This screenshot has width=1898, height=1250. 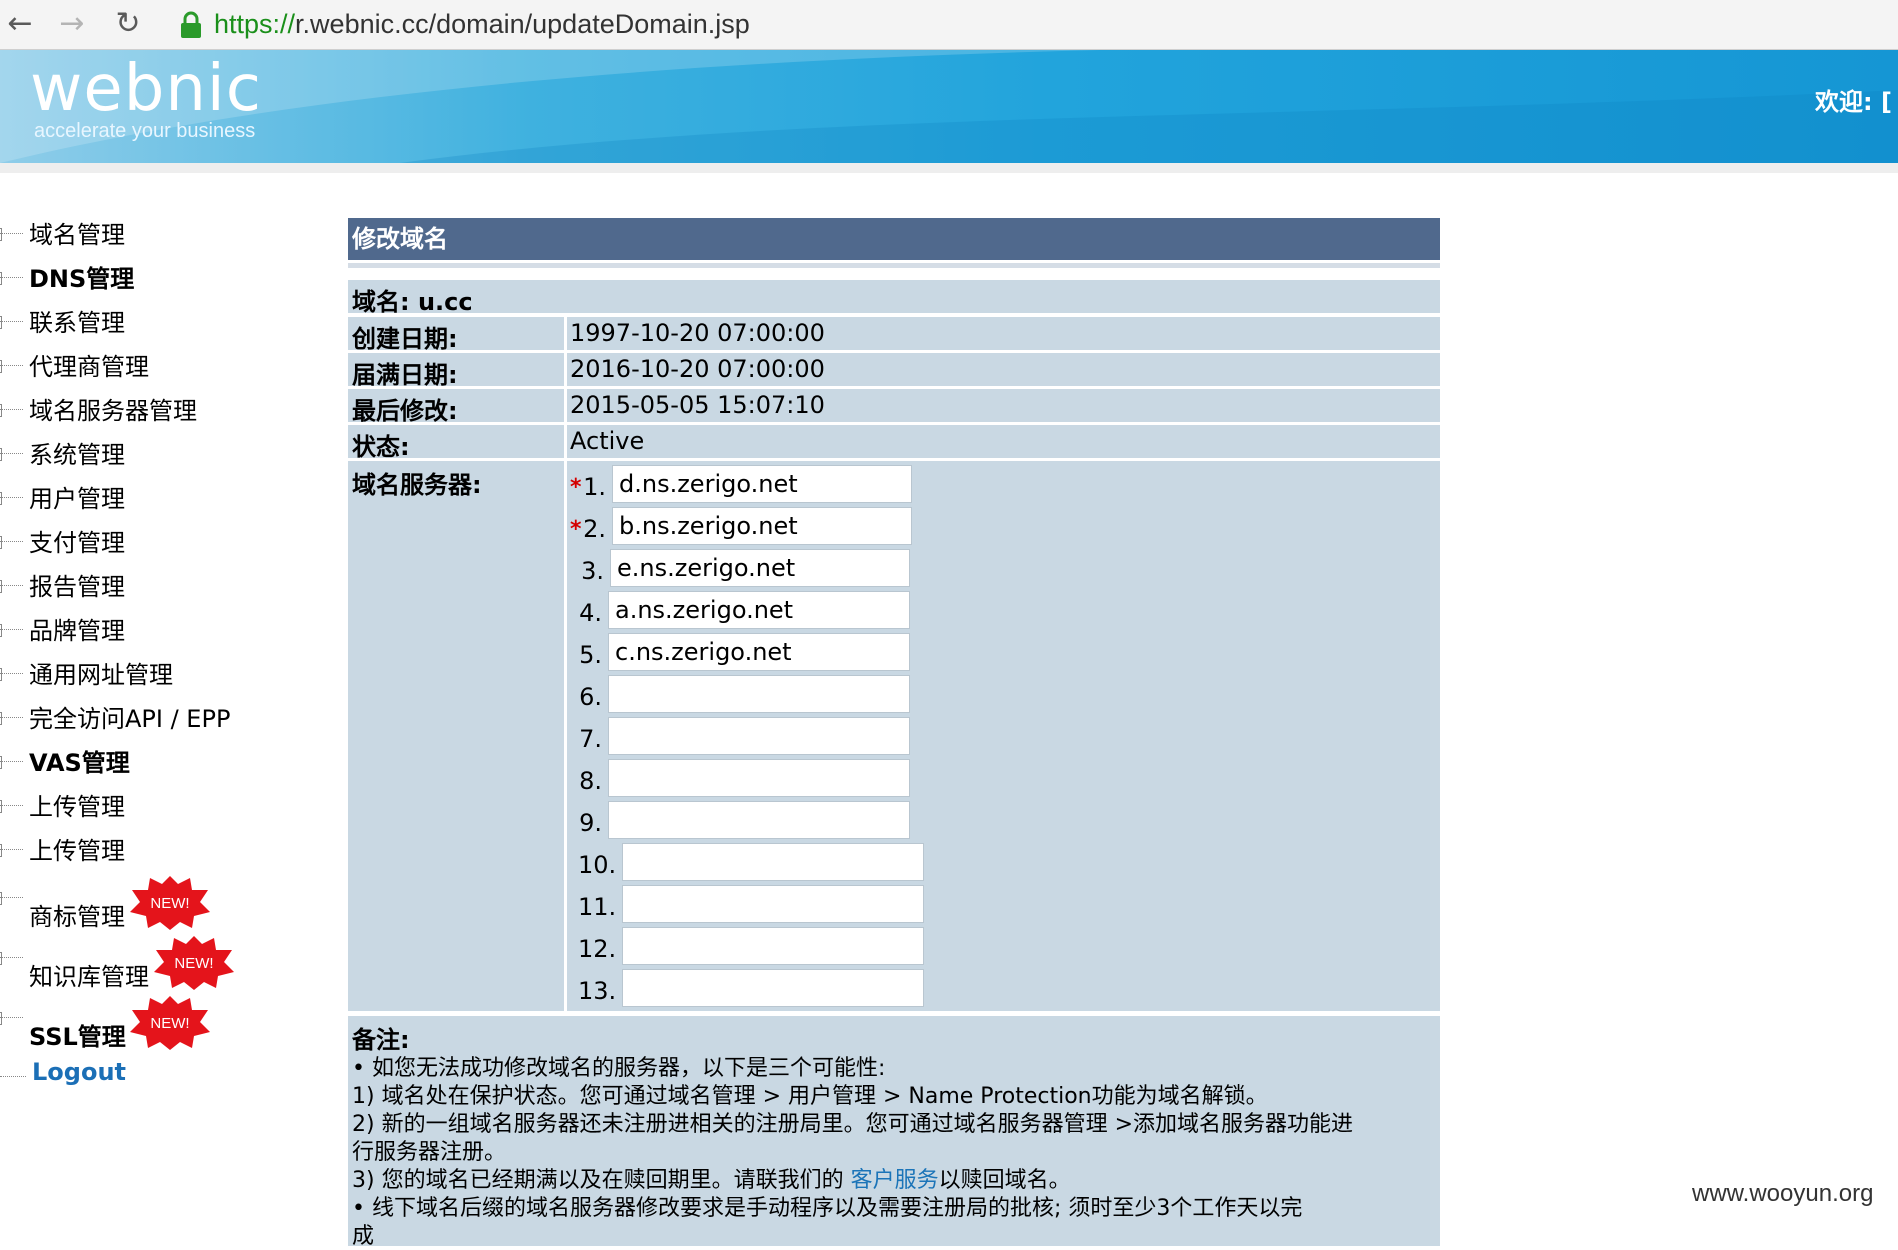 What do you see at coordinates (894, 407) in the screenshot?
I see `modified-row: 最后修改: 2015-05-05 15:07:10` at bounding box center [894, 407].